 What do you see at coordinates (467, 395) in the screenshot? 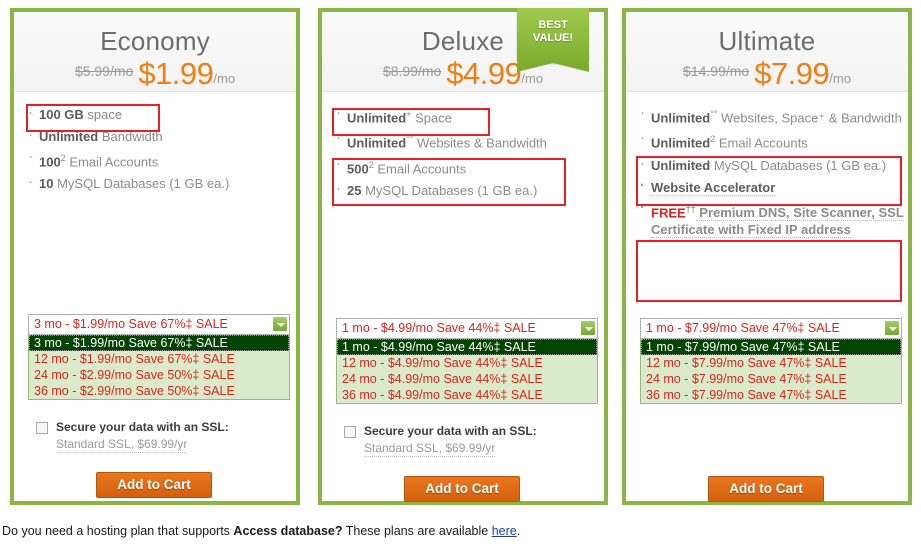
I see `term-option: 36 mo - $4.99/mo Save 44%‡ SALE` at bounding box center [467, 395].